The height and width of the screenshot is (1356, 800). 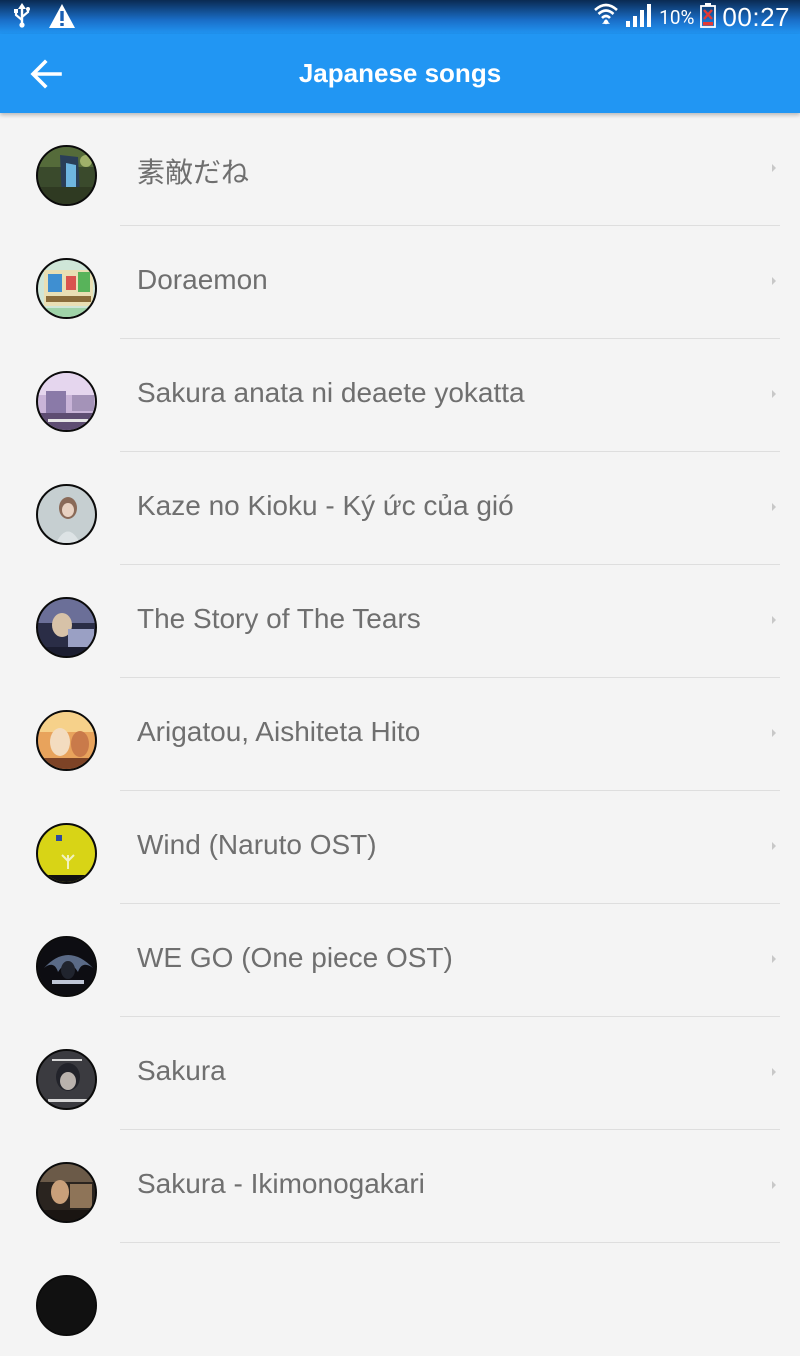 I want to click on song-list-item: The Story of The Tears, so click(x=400, y=621).